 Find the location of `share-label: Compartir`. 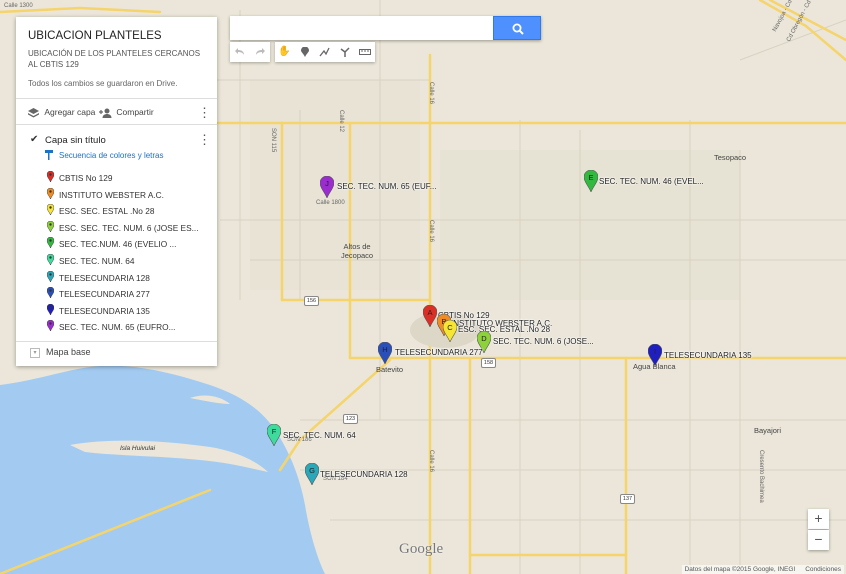

share-label: Compartir is located at coordinates (135, 112).